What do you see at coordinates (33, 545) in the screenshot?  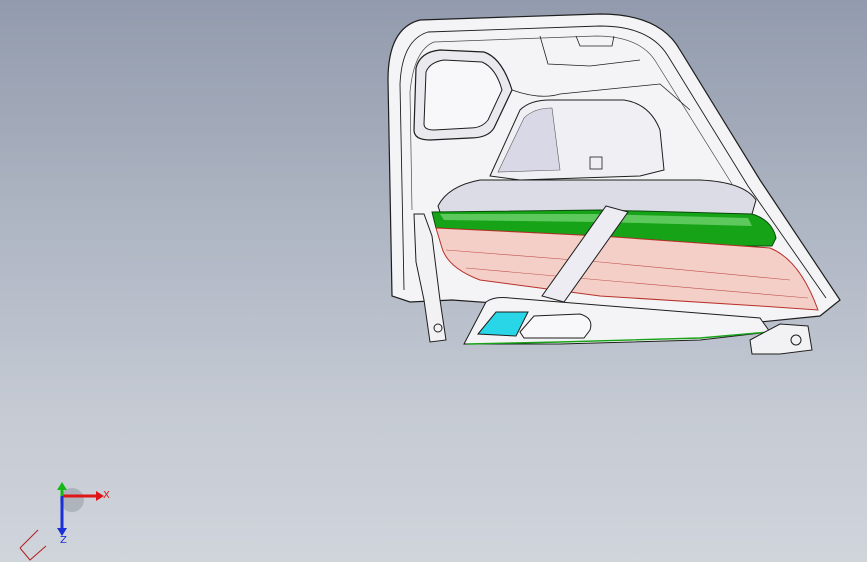 I see `triad-view-cube-outline` at bounding box center [33, 545].